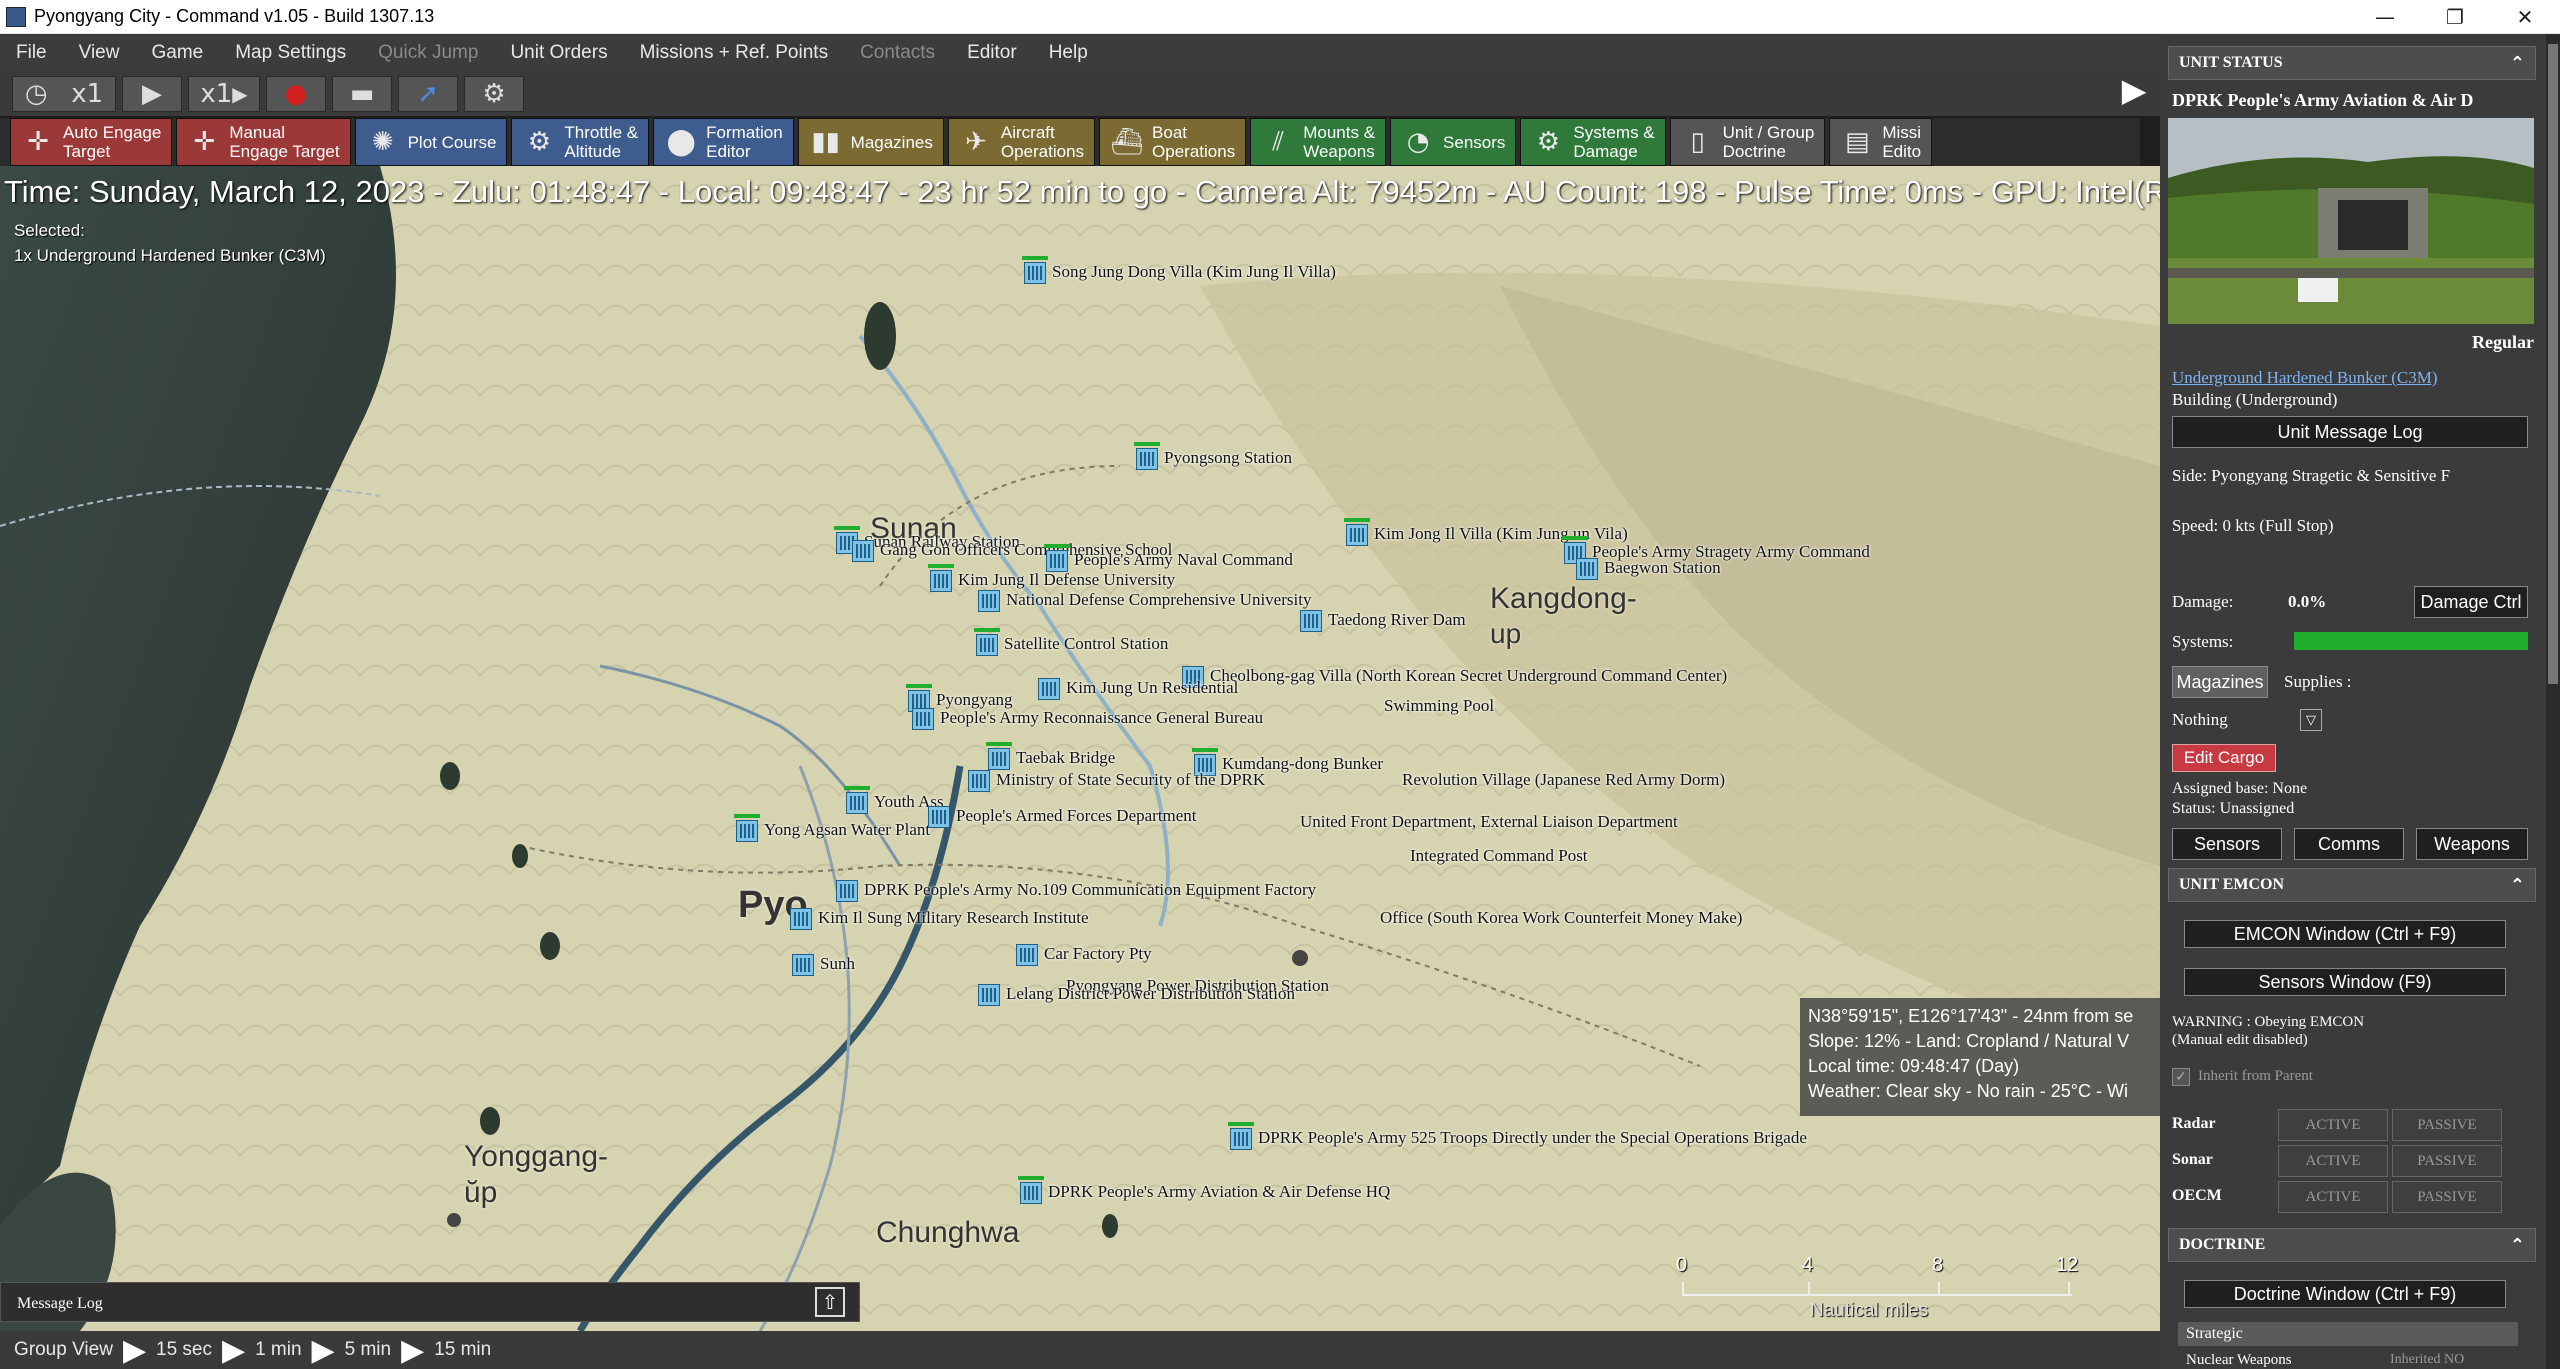  What do you see at coordinates (536, 1156) in the screenshot?
I see `place-label: Yonggang-` at bounding box center [536, 1156].